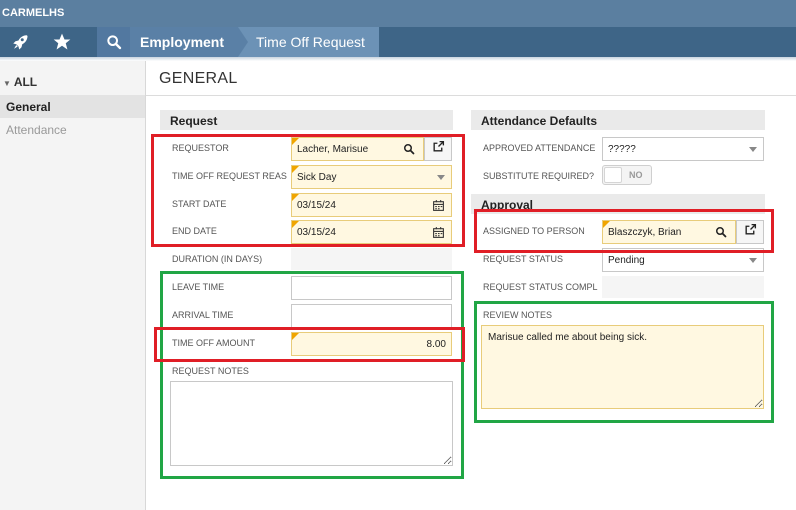  What do you see at coordinates (316, 232) in the screenshot?
I see `end-date-value: 03/15/24` at bounding box center [316, 232].